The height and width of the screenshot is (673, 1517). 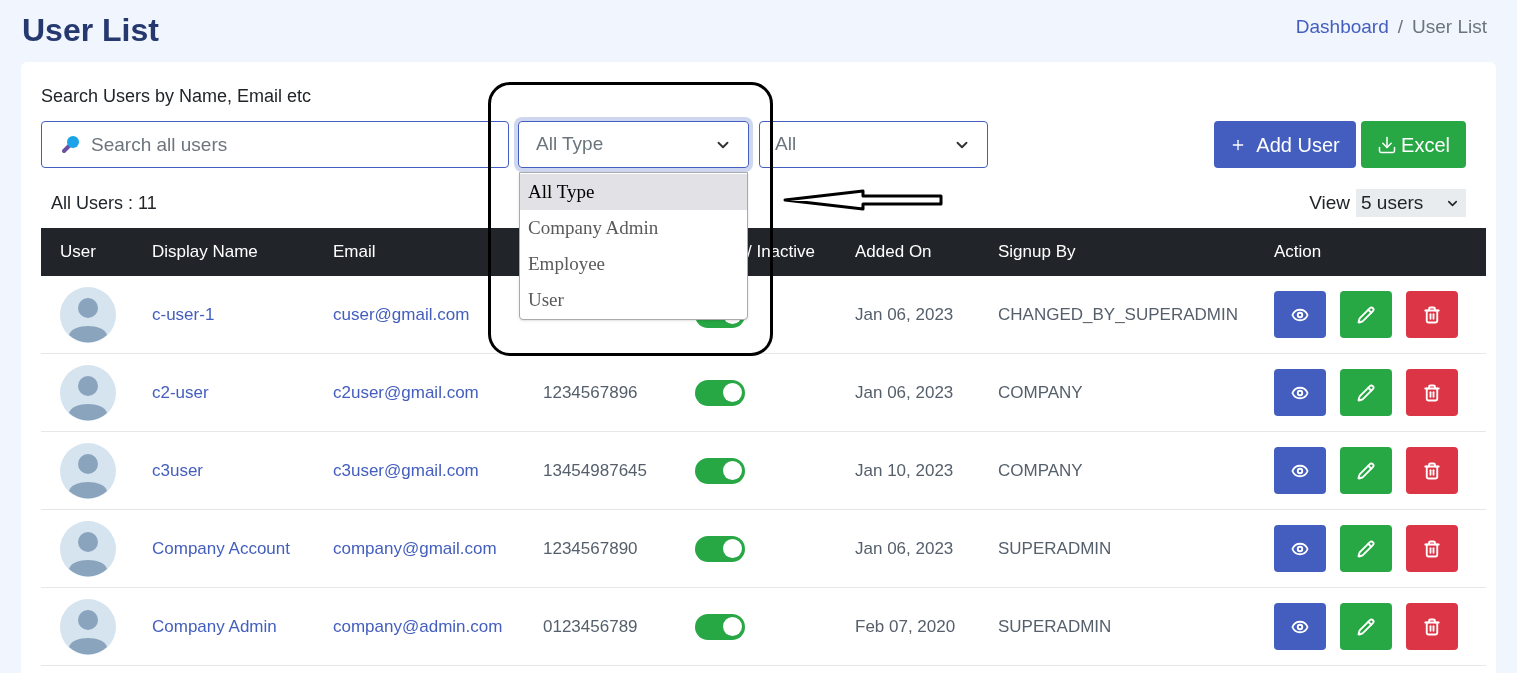 I want to click on dropdown-option: Employee, so click(x=633, y=264).